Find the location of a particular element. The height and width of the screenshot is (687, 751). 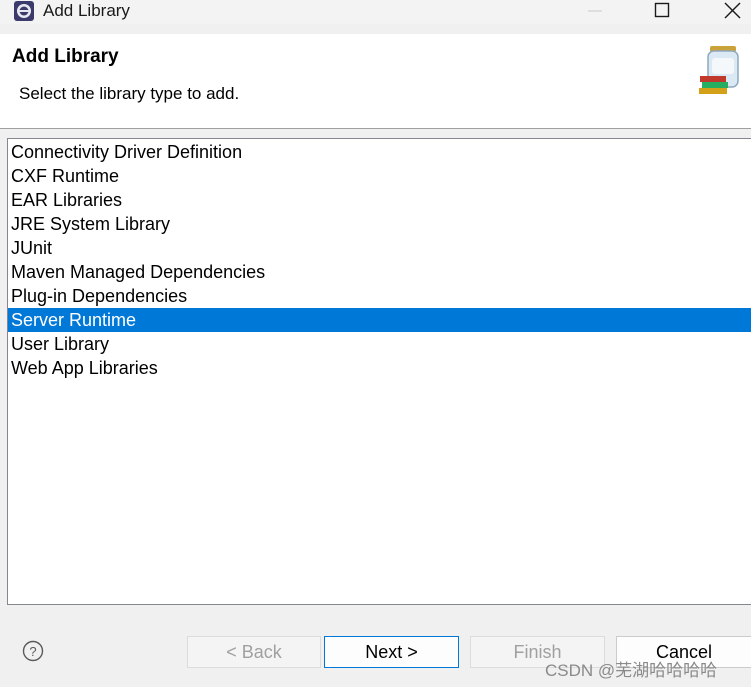

maximize-button is located at coordinates (662, 12).